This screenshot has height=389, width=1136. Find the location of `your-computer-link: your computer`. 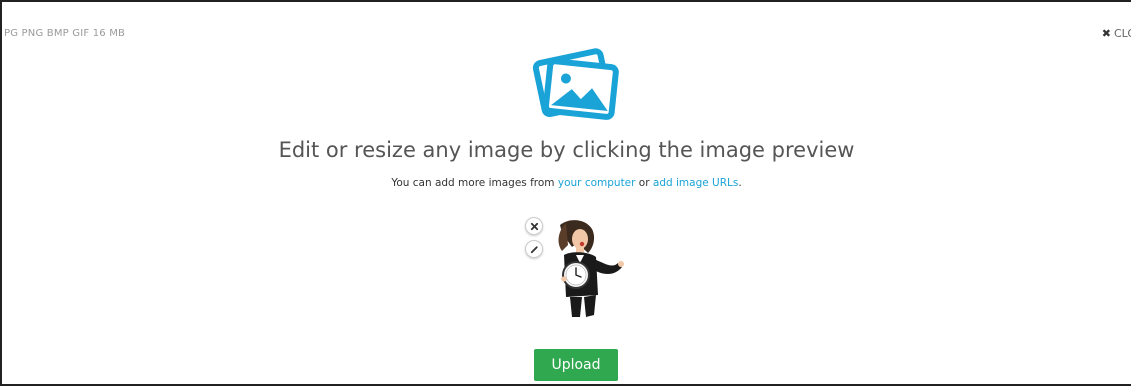

your-computer-link: your computer is located at coordinates (597, 183).